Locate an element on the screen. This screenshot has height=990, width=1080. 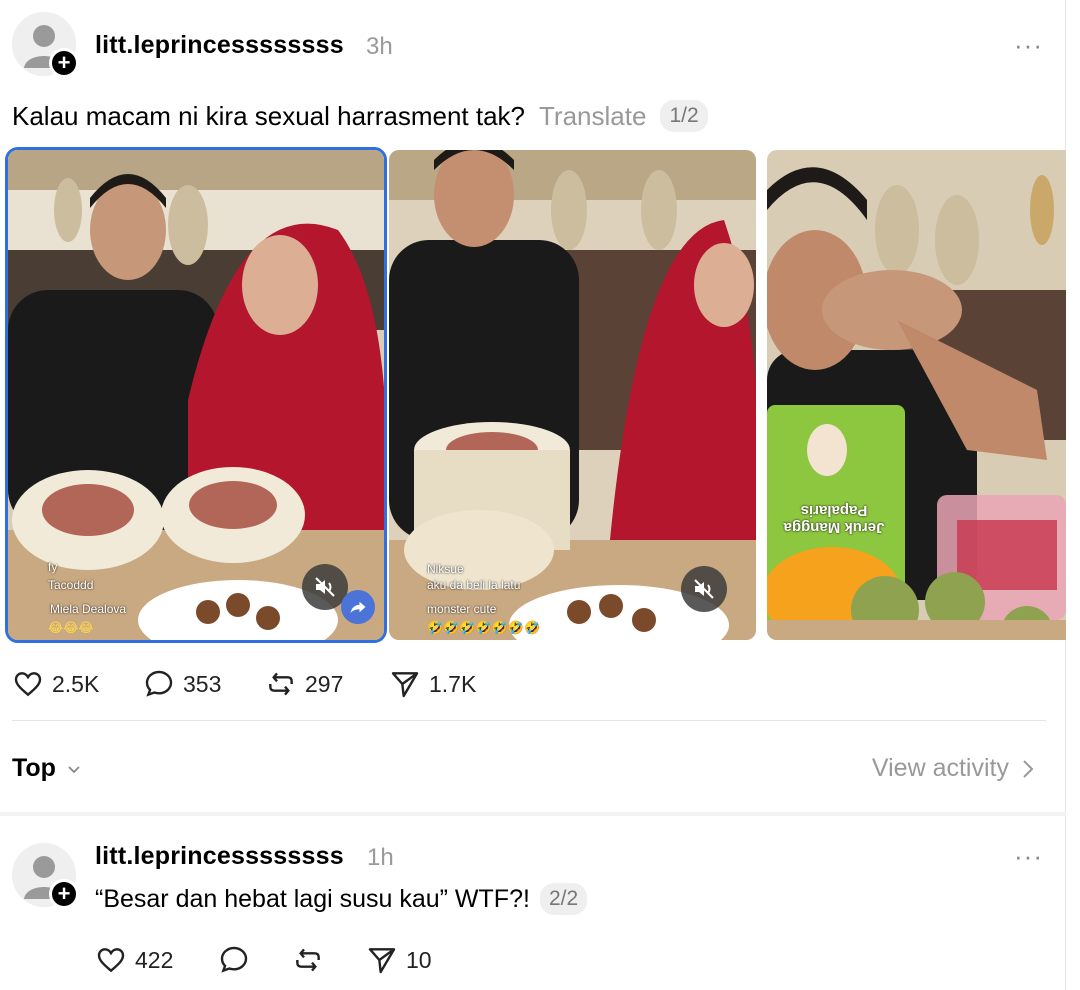
reply-caption: “Besar dan hebat lagi susu kau” WTF?! is located at coordinates (312, 898).